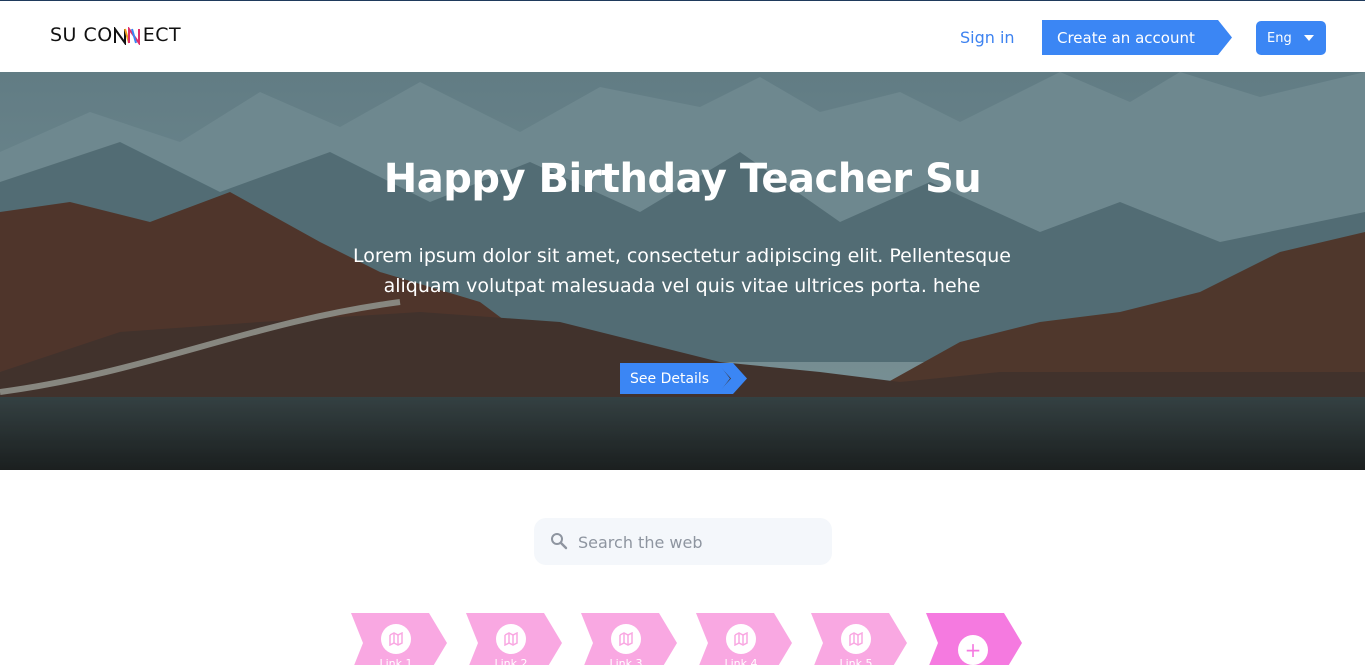 The height and width of the screenshot is (665, 1365). I want to click on language-value: Eng, so click(1279, 38).